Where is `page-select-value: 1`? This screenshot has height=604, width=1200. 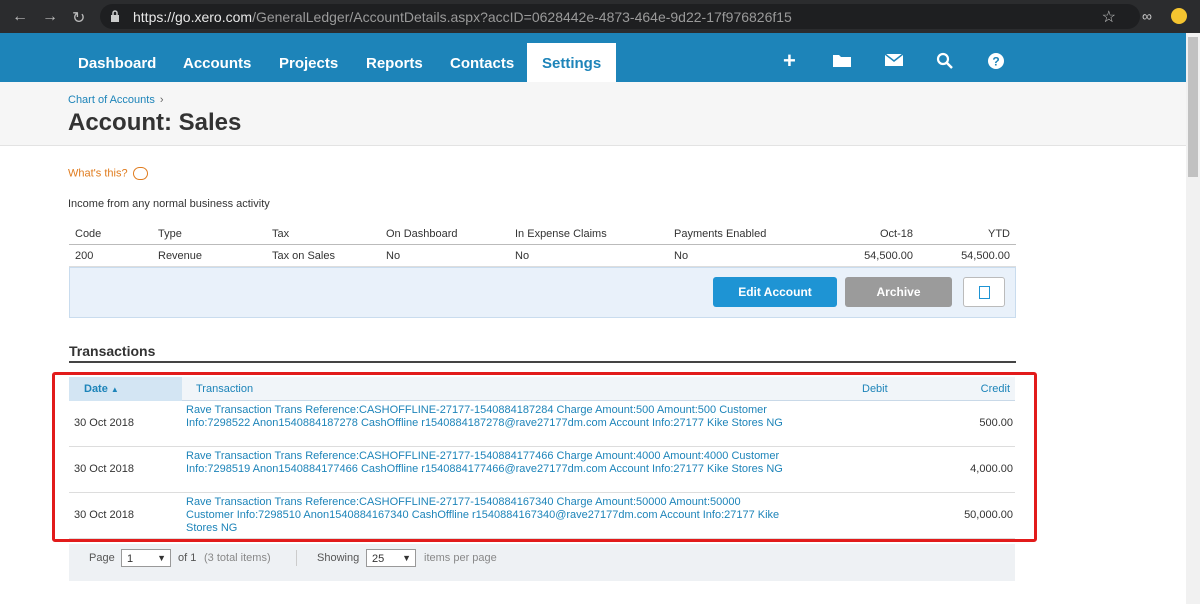 page-select-value: 1 is located at coordinates (130, 559).